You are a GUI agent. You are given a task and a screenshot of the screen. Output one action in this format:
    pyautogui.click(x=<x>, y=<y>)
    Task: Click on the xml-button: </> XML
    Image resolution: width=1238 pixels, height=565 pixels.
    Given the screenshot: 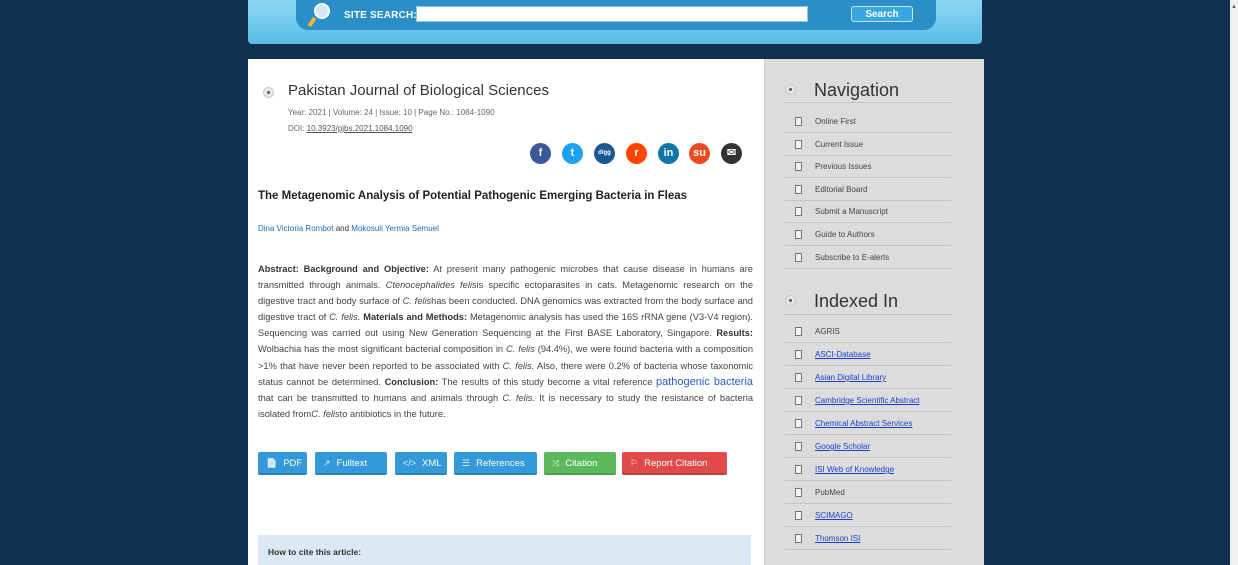 What is the action you would take?
    pyautogui.click(x=421, y=463)
    